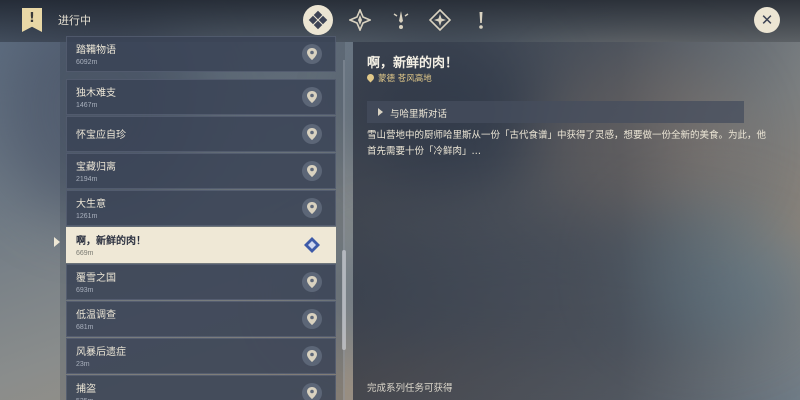 The width and height of the screenshot is (800, 400). What do you see at coordinates (57, 242) in the screenshot?
I see `selection-indicator-icon` at bounding box center [57, 242].